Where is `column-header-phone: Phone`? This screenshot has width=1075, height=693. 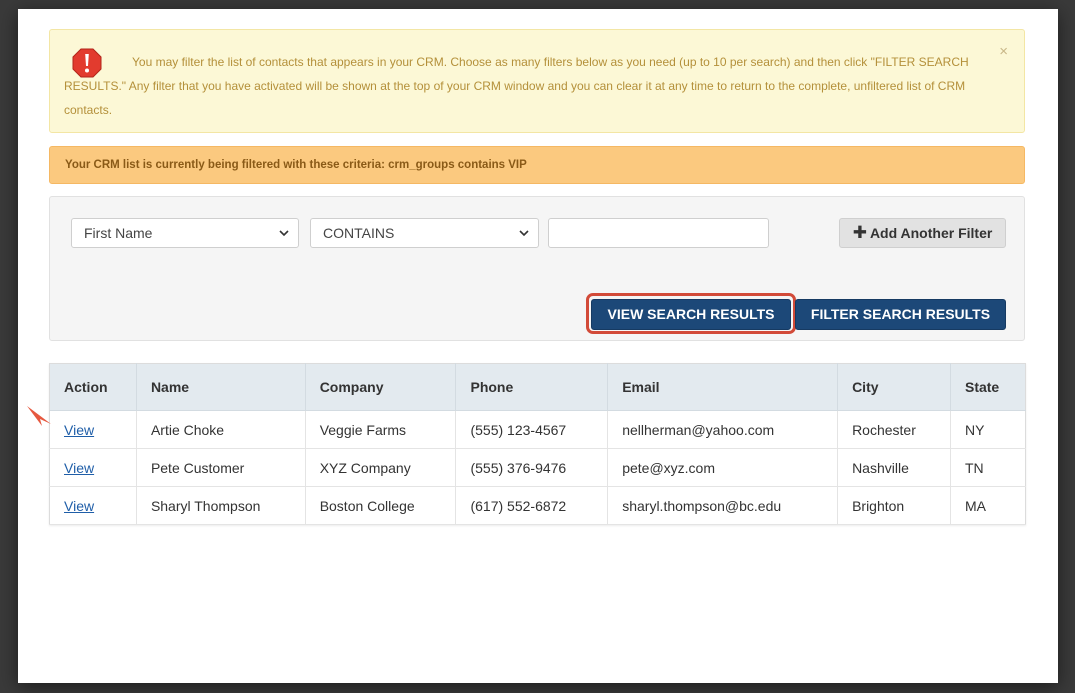 column-header-phone: Phone is located at coordinates (532, 387).